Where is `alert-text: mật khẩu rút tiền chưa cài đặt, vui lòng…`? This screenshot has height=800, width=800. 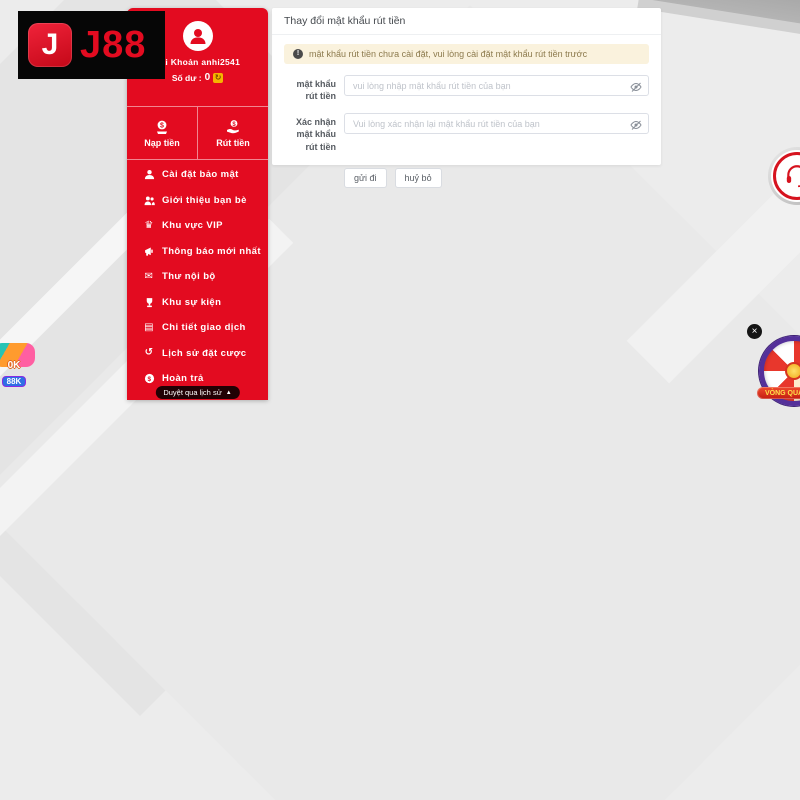 alert-text: mật khẩu rút tiền chưa cài đặt, vui lòng… is located at coordinates (448, 54).